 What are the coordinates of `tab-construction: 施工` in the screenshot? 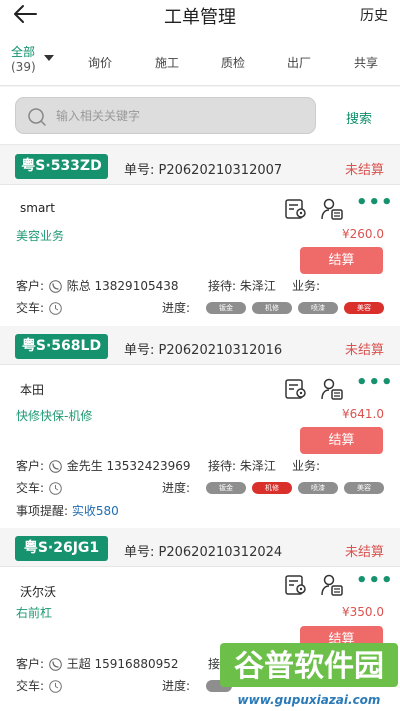 It's located at (167, 62).